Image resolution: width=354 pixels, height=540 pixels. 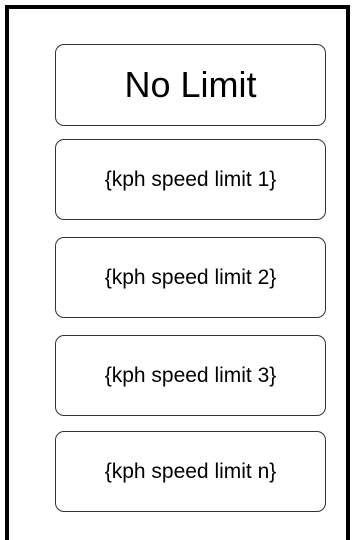 I want to click on no-limit-button: No Limit, so click(x=190, y=85).